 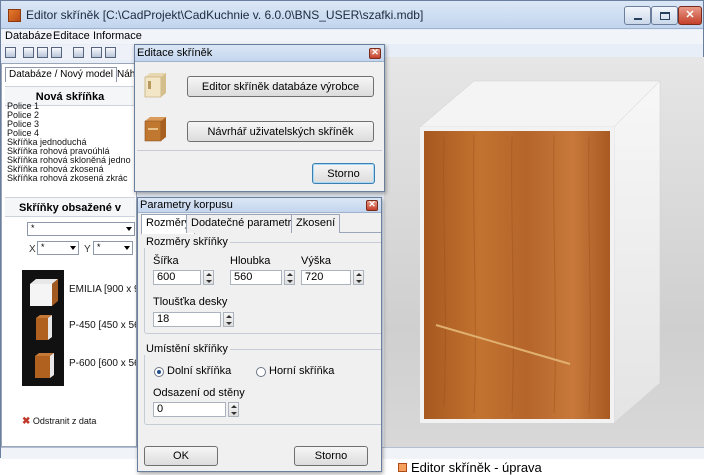 I want to click on user-cabinet-icon, so click(x=155, y=129).